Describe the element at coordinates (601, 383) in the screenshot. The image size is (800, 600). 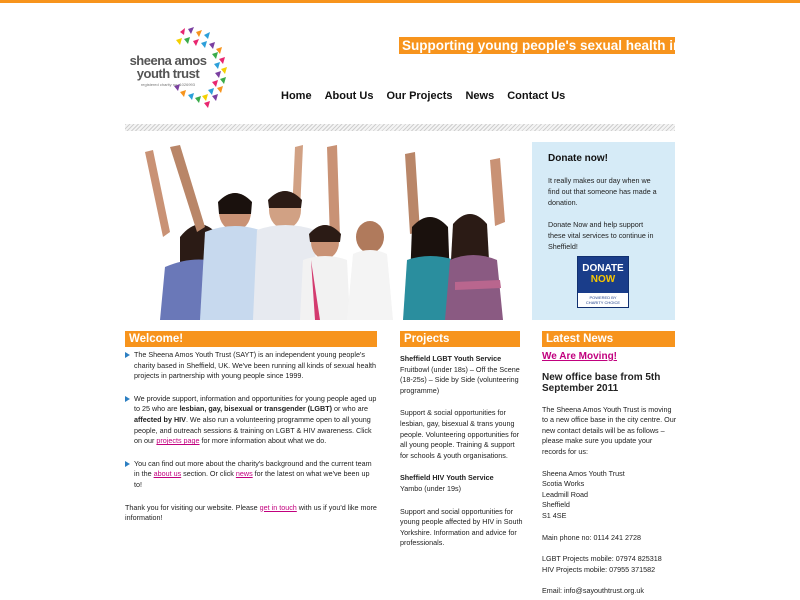
I see `news-office-headline: New office base from 5th September 2011` at that location.